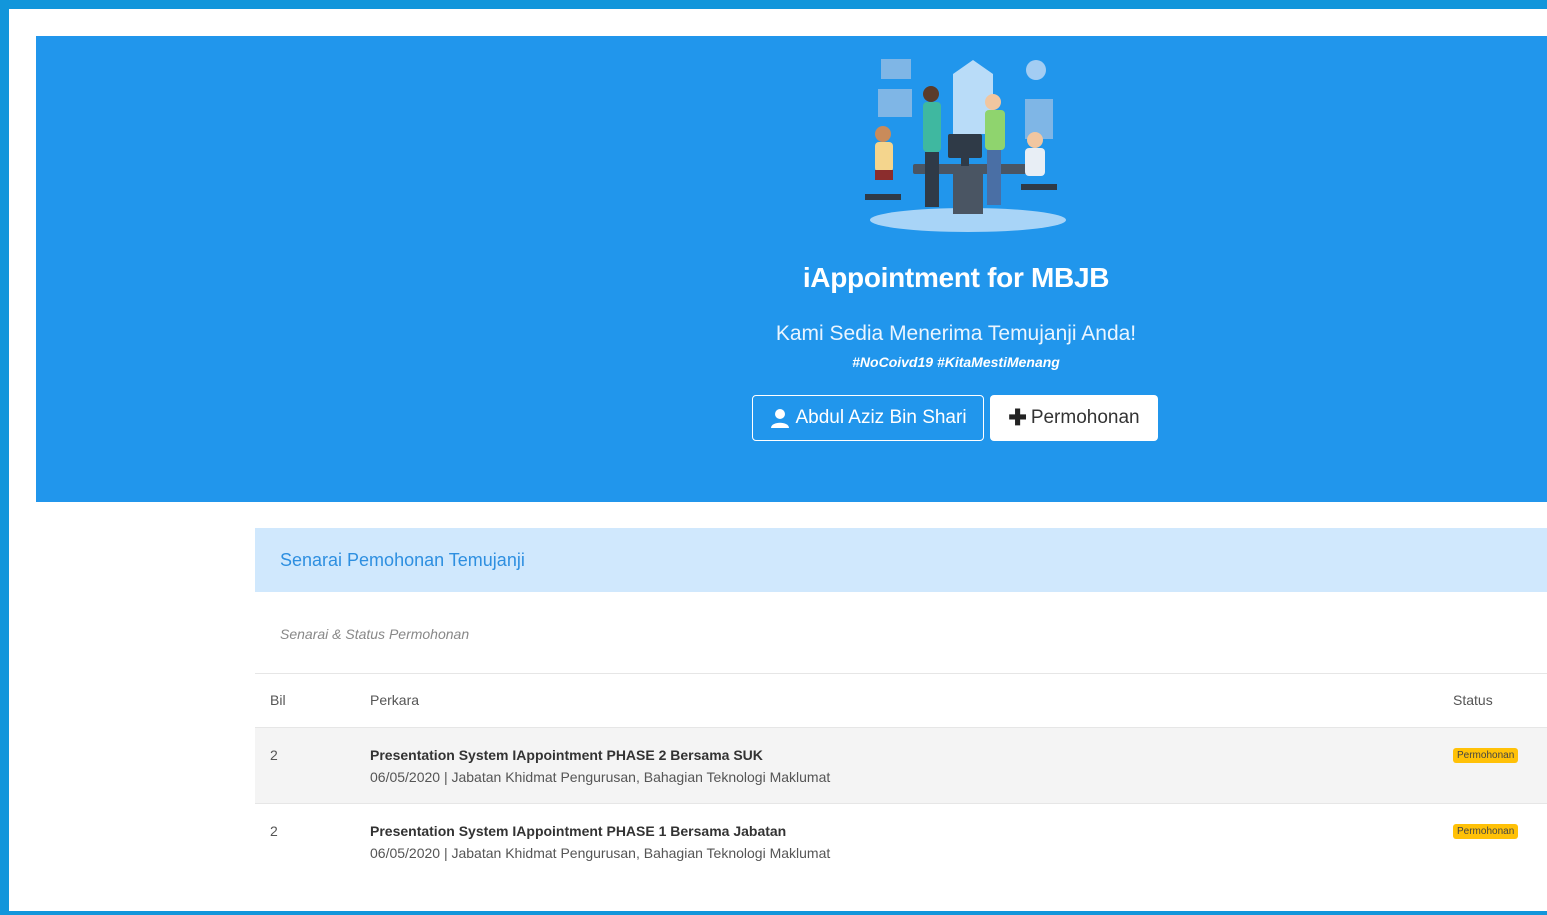 The width and height of the screenshot is (1547, 915). What do you see at coordinates (956, 277) in the screenshot?
I see `hero-title: iAppointment for MBJB` at bounding box center [956, 277].